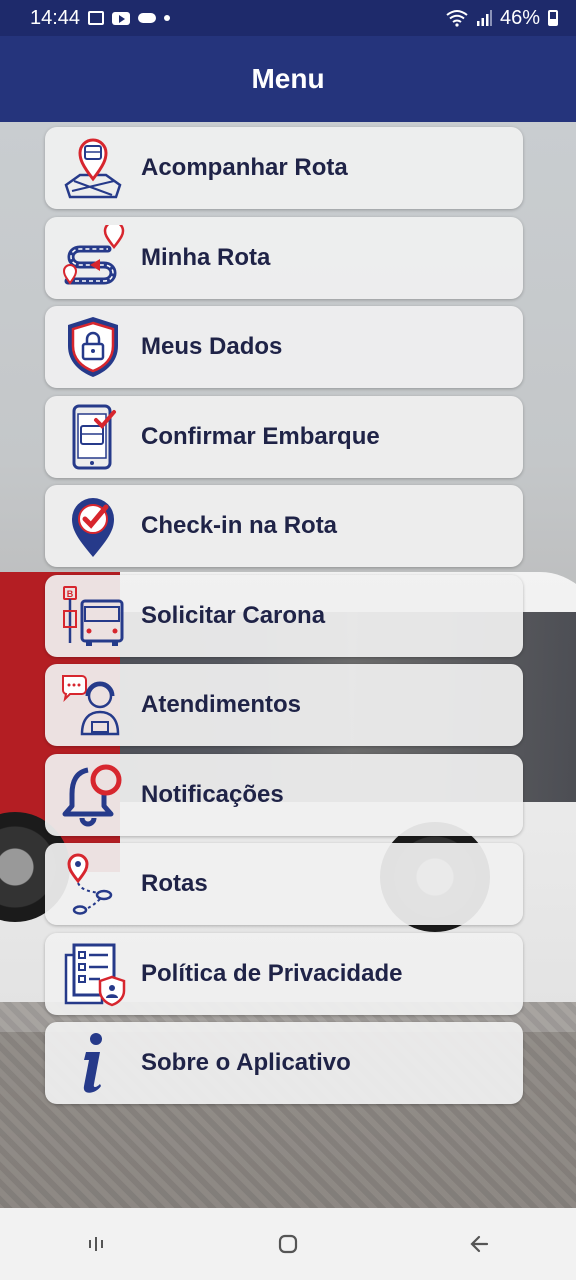 The height and width of the screenshot is (1280, 576). What do you see at coordinates (93, 526) in the screenshot?
I see `map-pin-check-icon` at bounding box center [93, 526].